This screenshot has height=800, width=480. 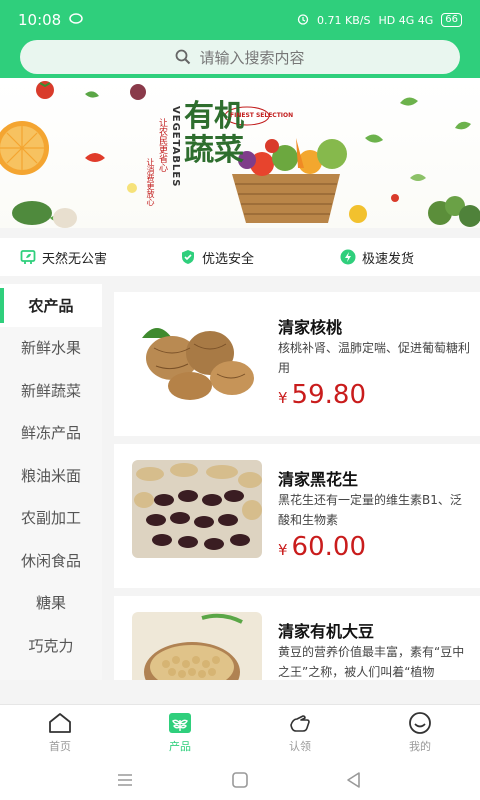 What do you see at coordinates (240, 20) in the screenshot?
I see `status-bar: 10:08 0.71 KB/S HD 4G 4G 66` at bounding box center [240, 20].